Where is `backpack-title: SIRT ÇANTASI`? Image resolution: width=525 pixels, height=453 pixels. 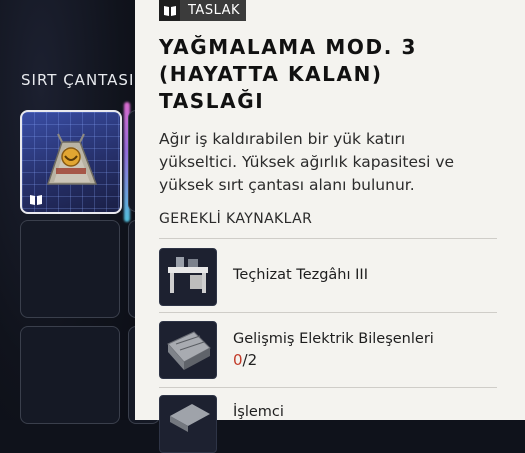
backpack-title: SIRT ÇANTASI is located at coordinates (78, 80).